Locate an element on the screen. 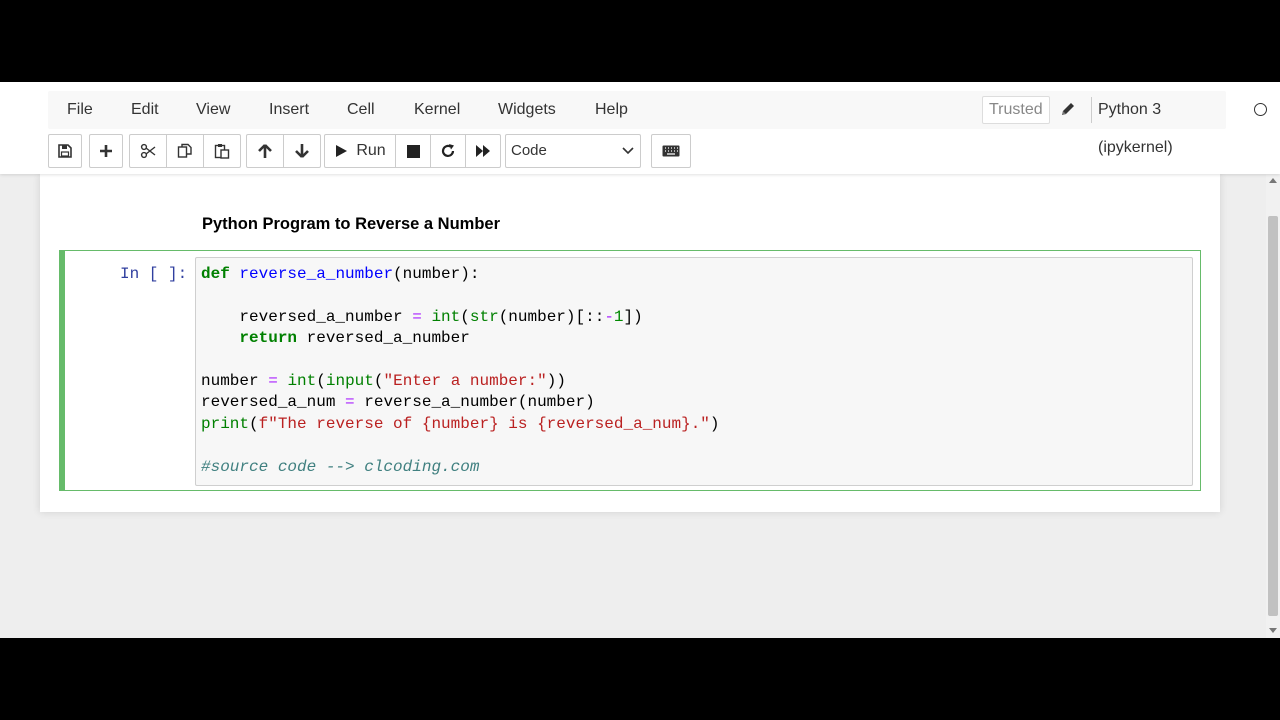 Image resolution: width=1280 pixels, height=720 pixels. insert-cell-button is located at coordinates (106, 151).